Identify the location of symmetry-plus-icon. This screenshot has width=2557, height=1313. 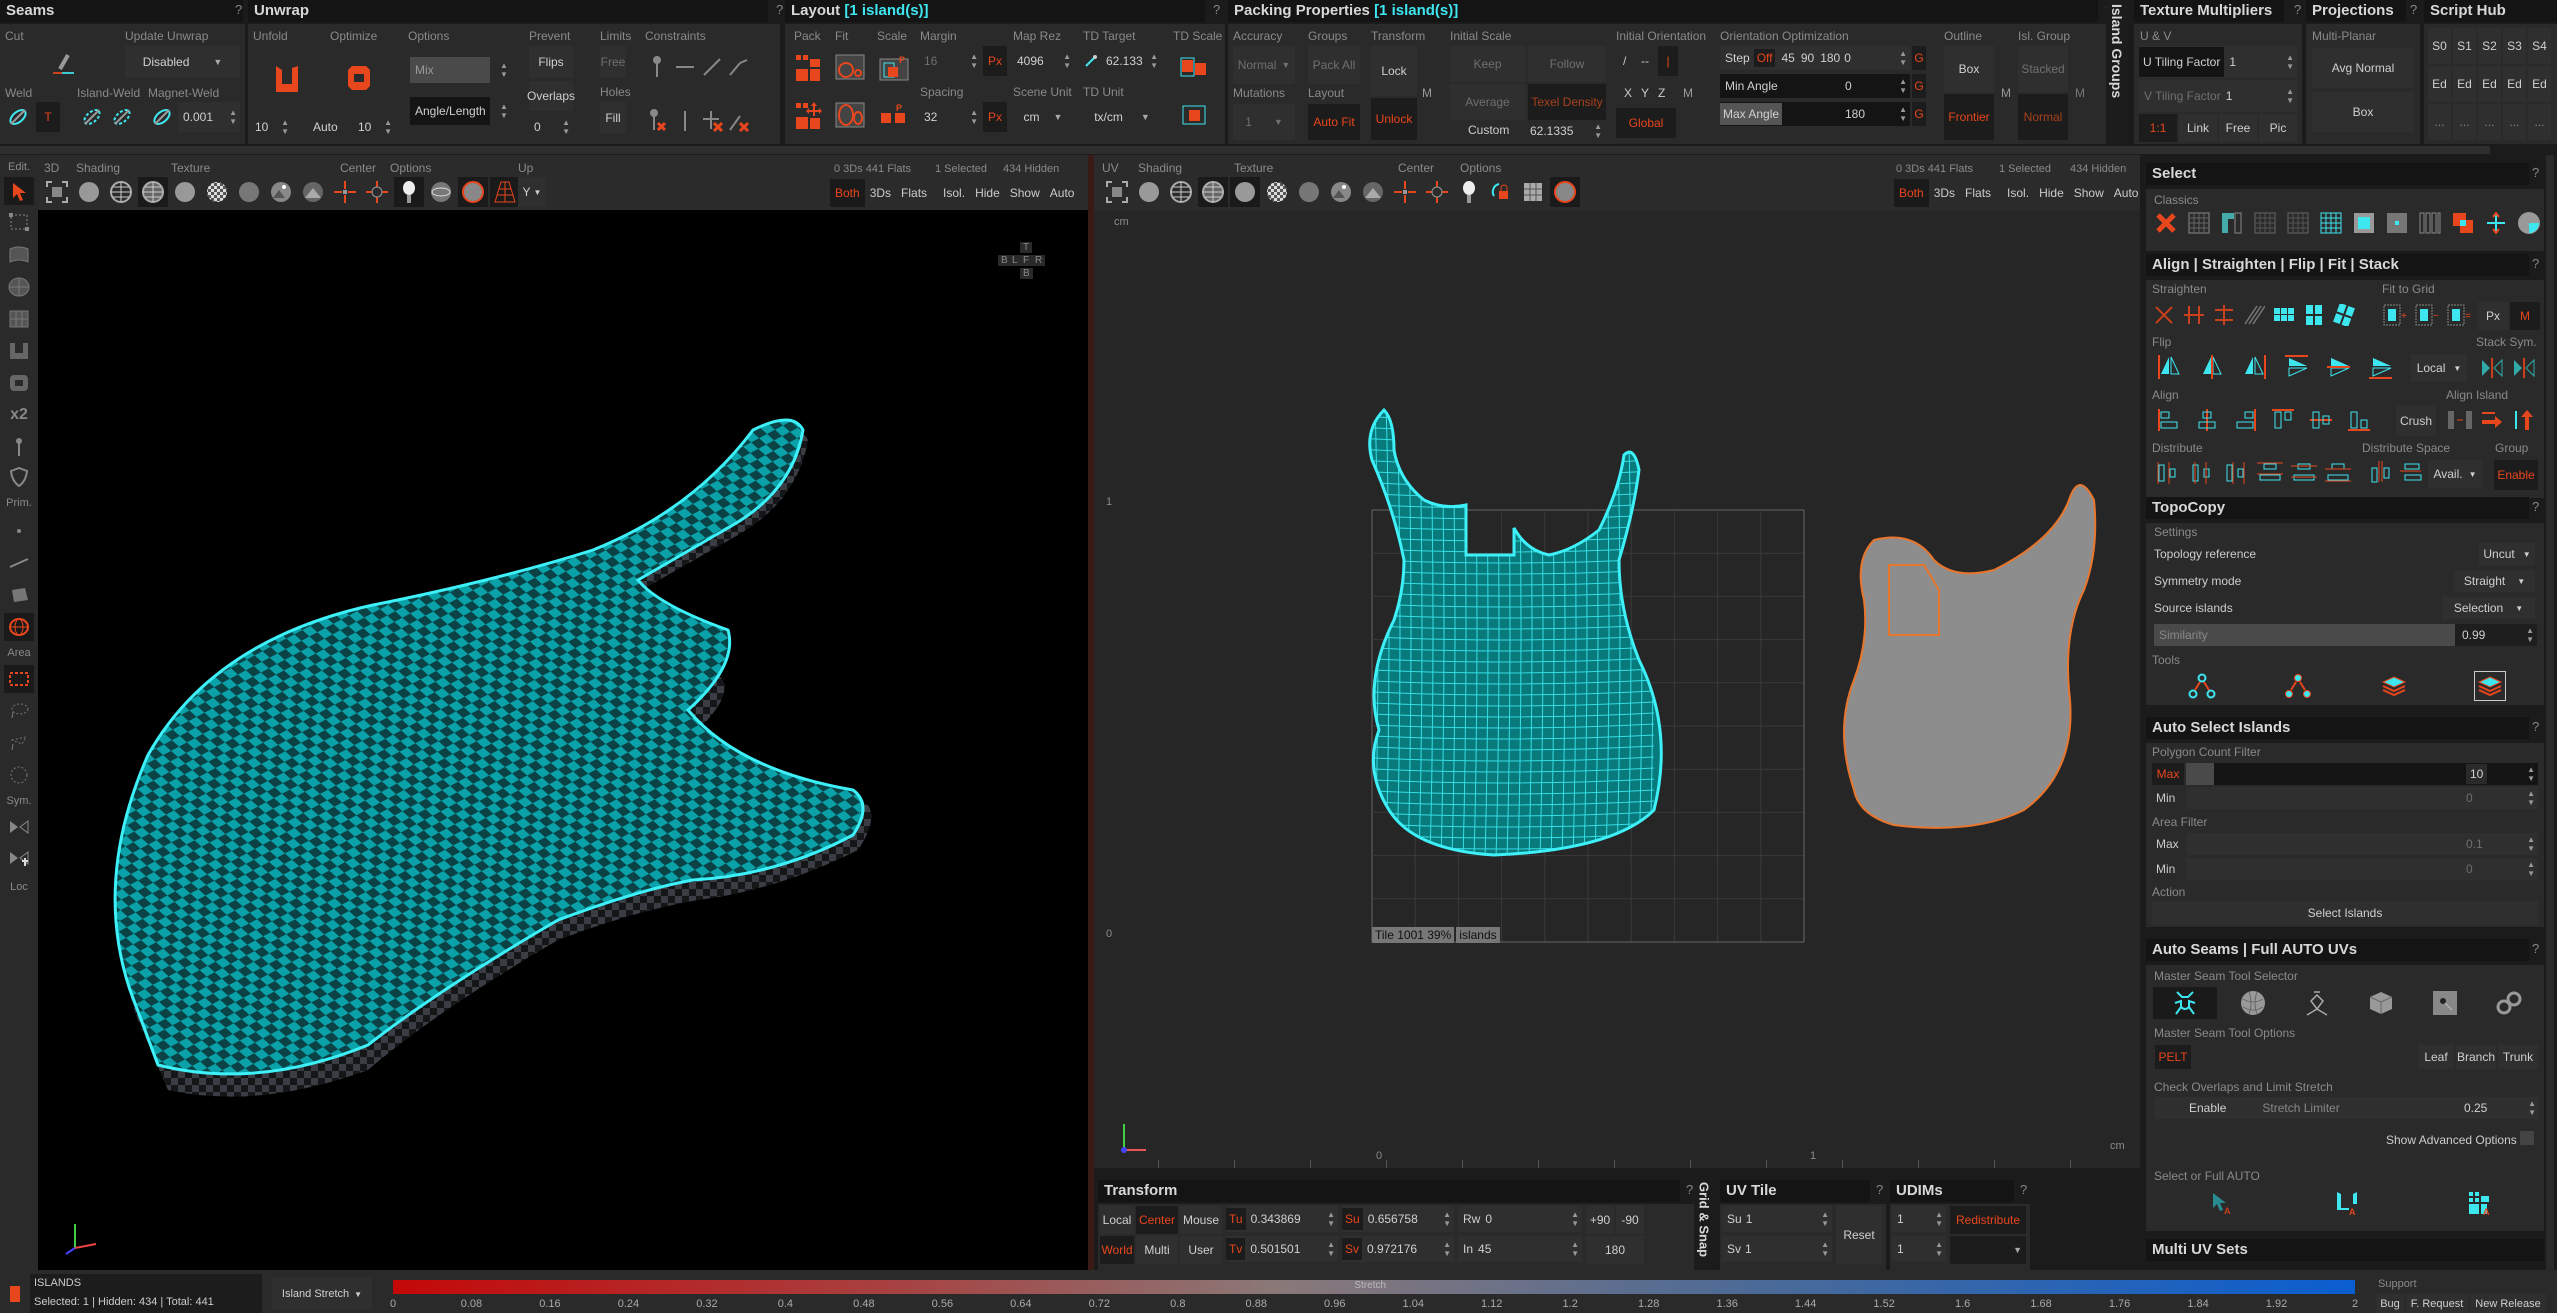
(19, 859).